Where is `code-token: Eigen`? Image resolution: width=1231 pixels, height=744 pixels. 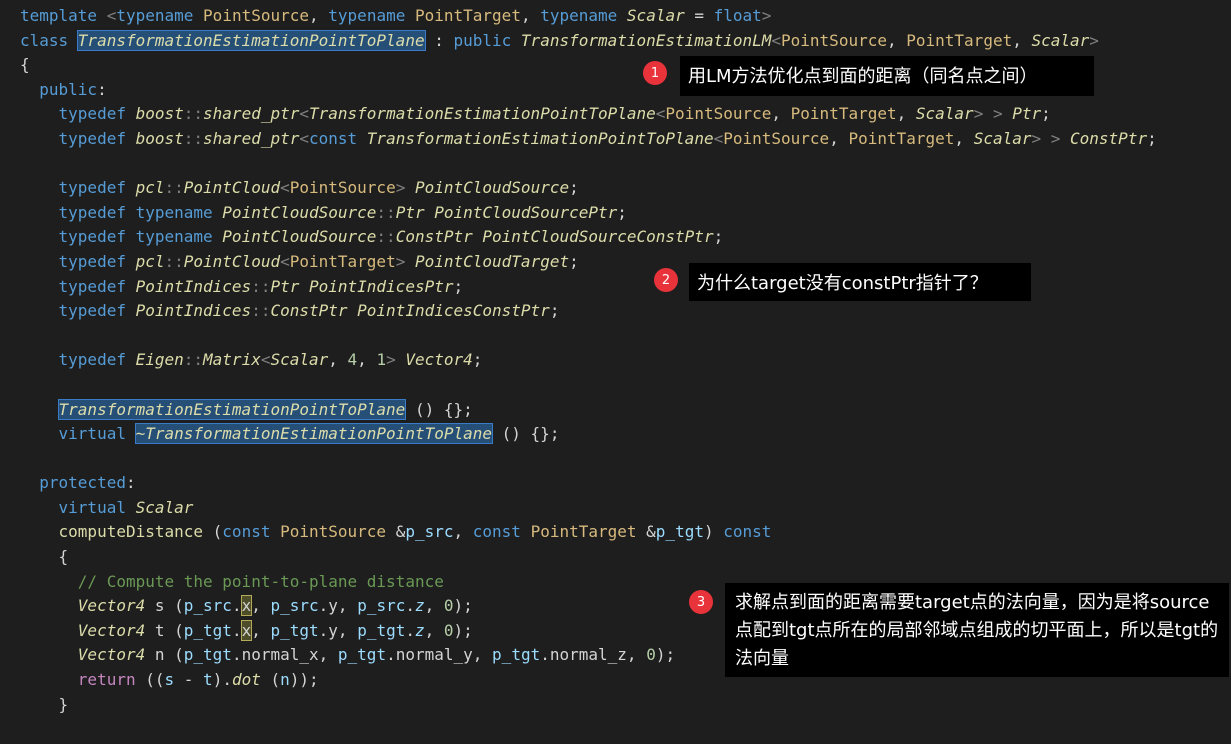
code-token: Eigen is located at coordinates (159, 360).